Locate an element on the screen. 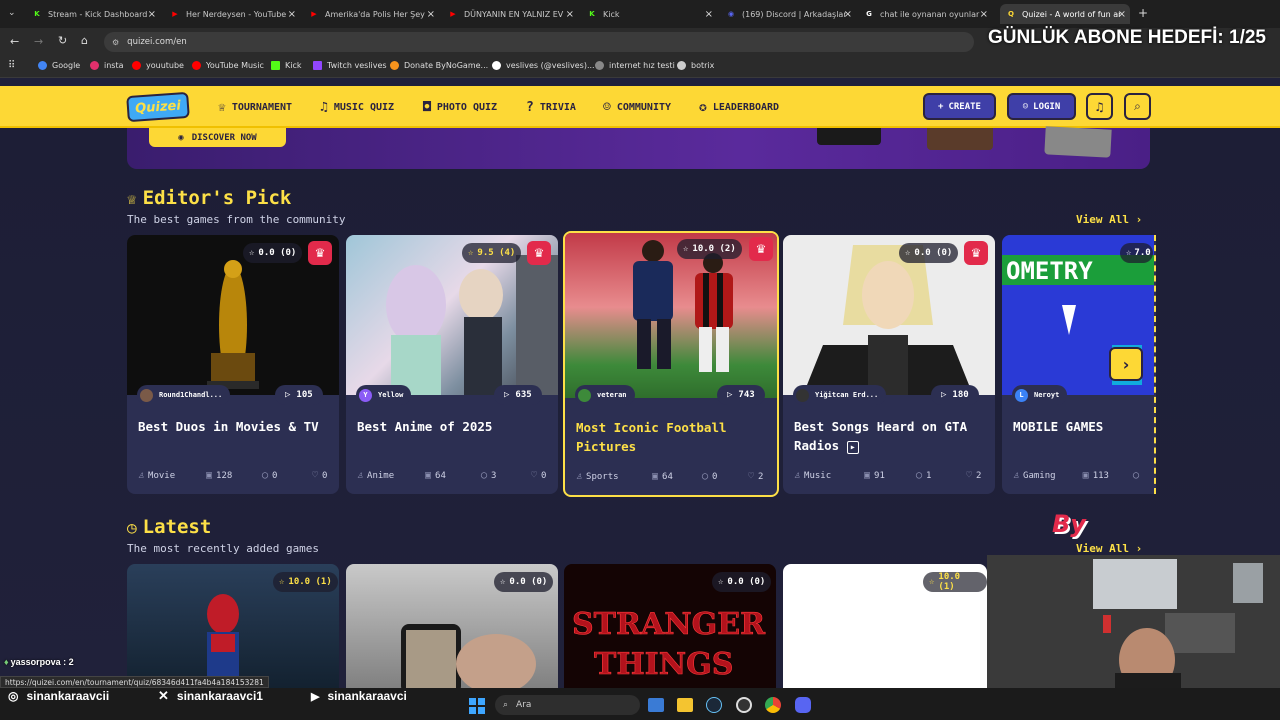  x-social: ✕ sinankaraavci1 is located at coordinates (210, 695).